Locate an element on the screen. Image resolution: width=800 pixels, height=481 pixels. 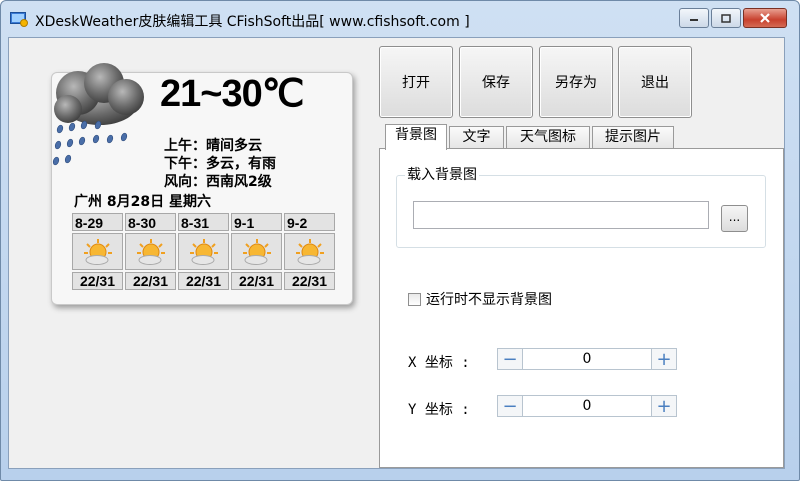
forecast-day: 8-30 22/31 is located at coordinates (150, 251).